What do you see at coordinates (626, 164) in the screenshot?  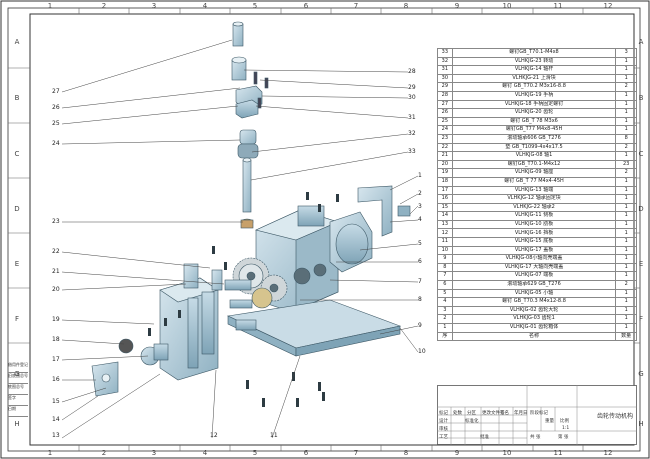 I see `bom-cell-qty: 23` at bounding box center [626, 164].